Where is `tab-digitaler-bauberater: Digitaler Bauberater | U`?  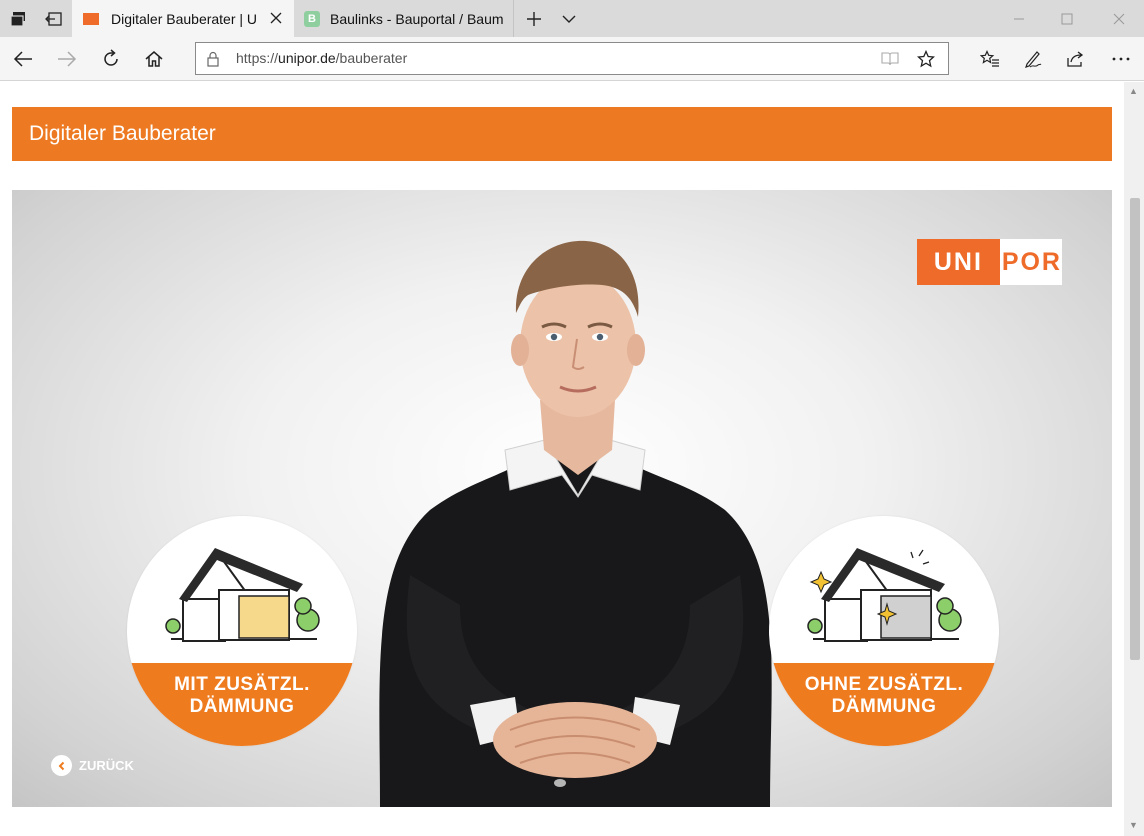 tab-digitaler-bauberater: Digitaler Bauberater | U is located at coordinates (183, 18).